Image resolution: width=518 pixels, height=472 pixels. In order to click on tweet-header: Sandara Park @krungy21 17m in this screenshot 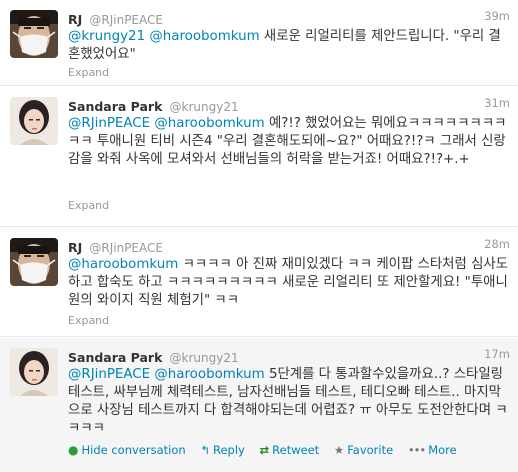, I will do `click(289, 356)`.